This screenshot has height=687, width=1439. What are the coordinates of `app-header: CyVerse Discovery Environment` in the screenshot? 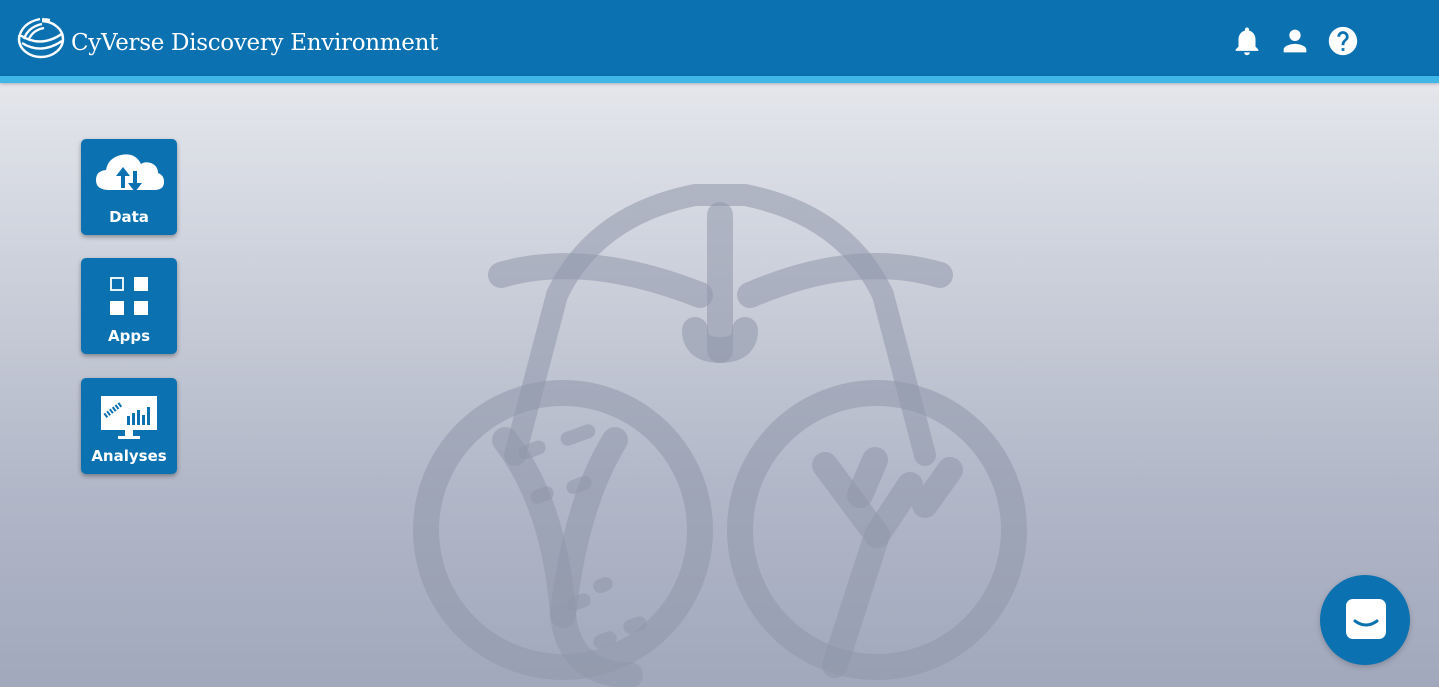 It's located at (719, 38).